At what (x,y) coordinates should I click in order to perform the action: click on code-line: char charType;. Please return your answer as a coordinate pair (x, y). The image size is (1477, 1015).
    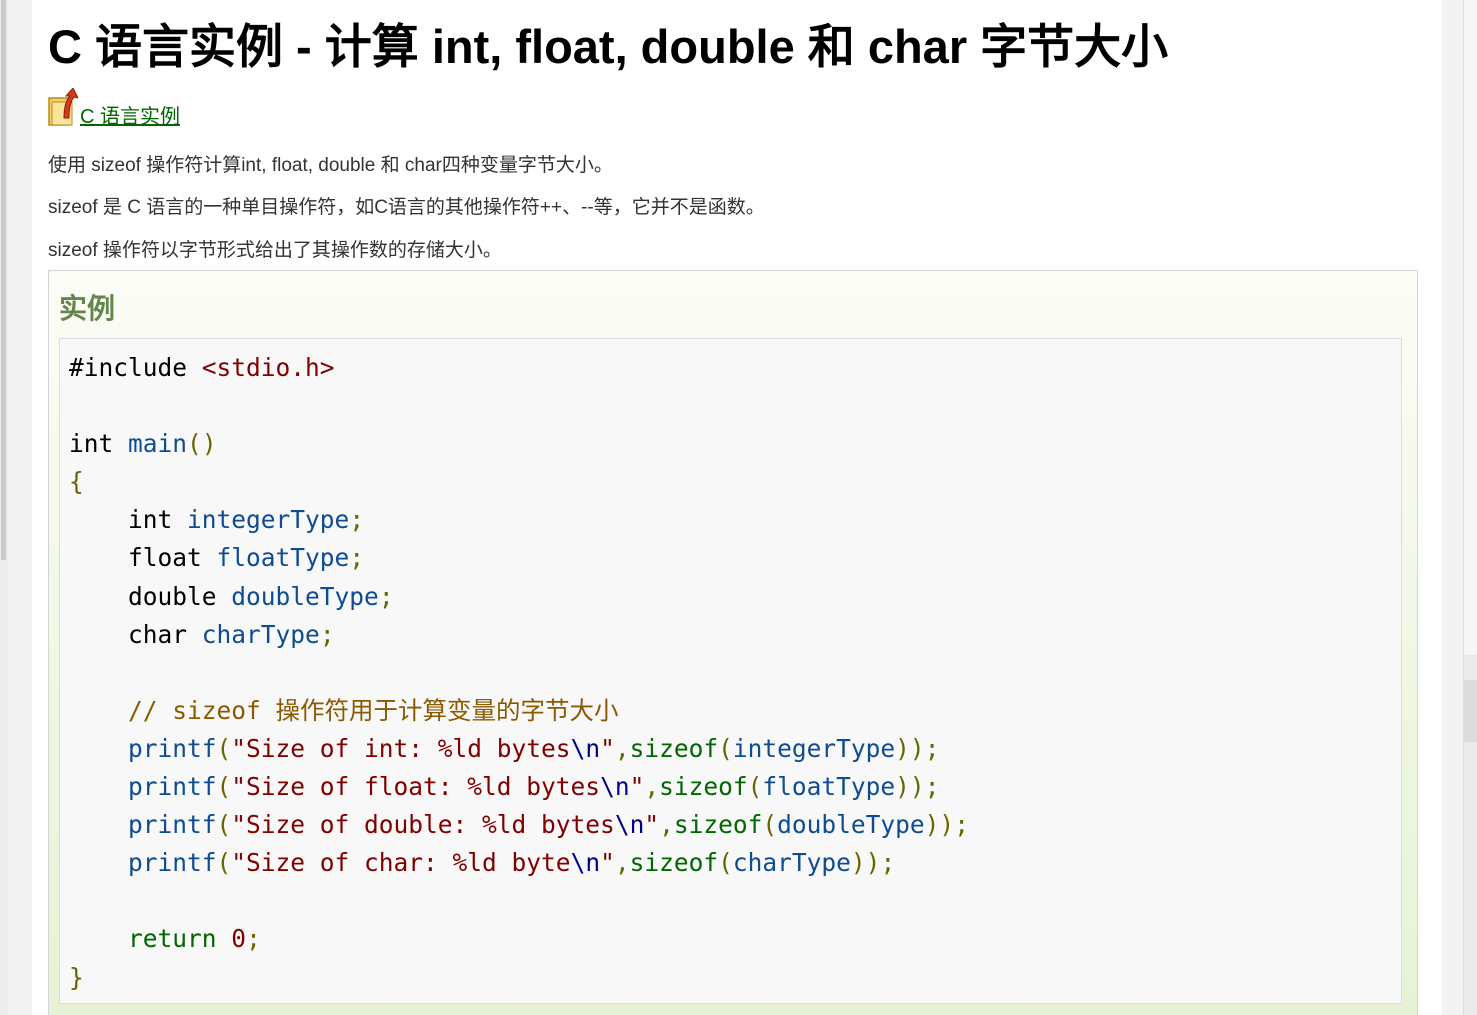
    Looking at the image, I should click on (231, 634).